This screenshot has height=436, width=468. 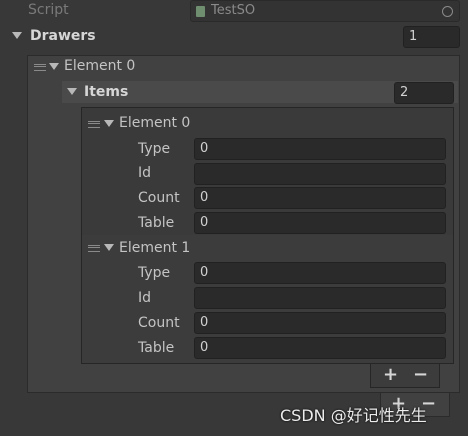 I want to click on drawers-foldout: Drawers 1, so click(x=234, y=37).